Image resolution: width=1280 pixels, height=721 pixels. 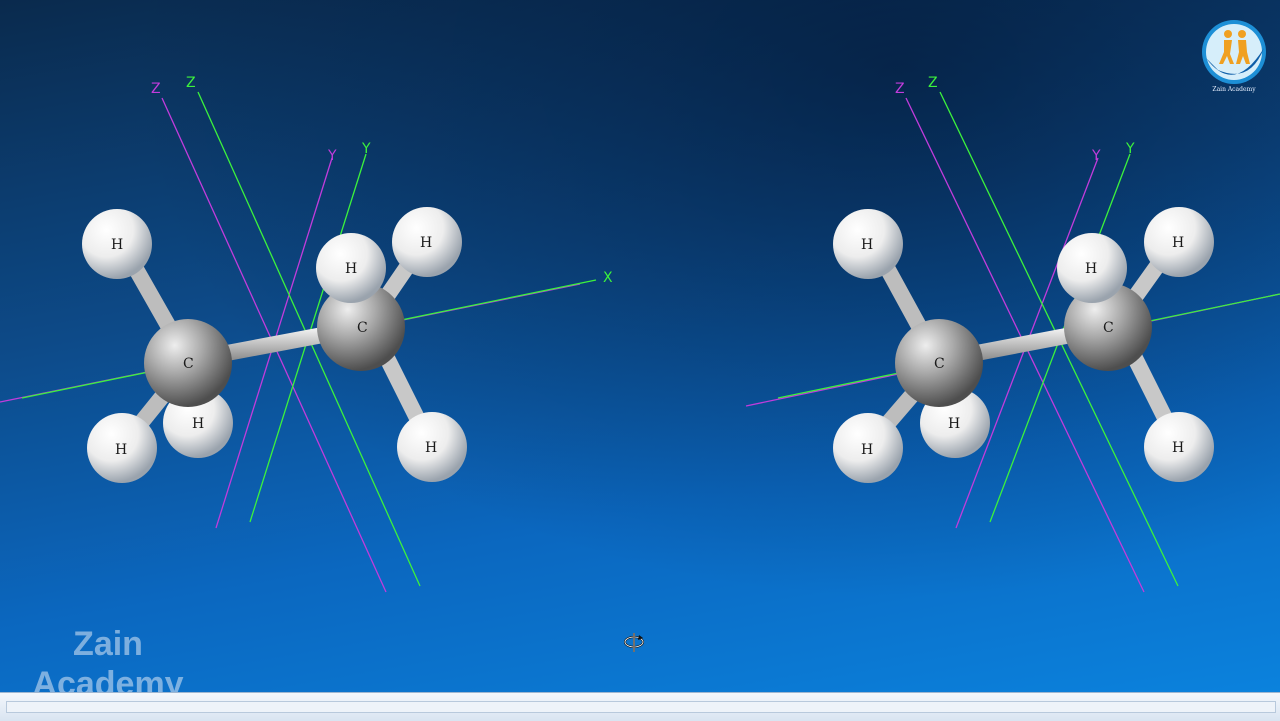 What do you see at coordinates (608, 278) in the screenshot?
I see `axis-label-x-green: X` at bounding box center [608, 278].